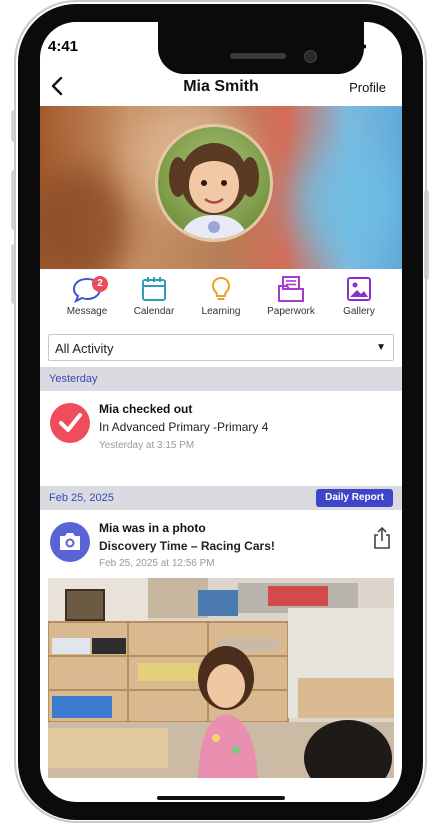 This screenshot has height=823, width=430. What do you see at coordinates (291, 311) in the screenshot?
I see `paperwork-label: Paperwork` at bounding box center [291, 311].